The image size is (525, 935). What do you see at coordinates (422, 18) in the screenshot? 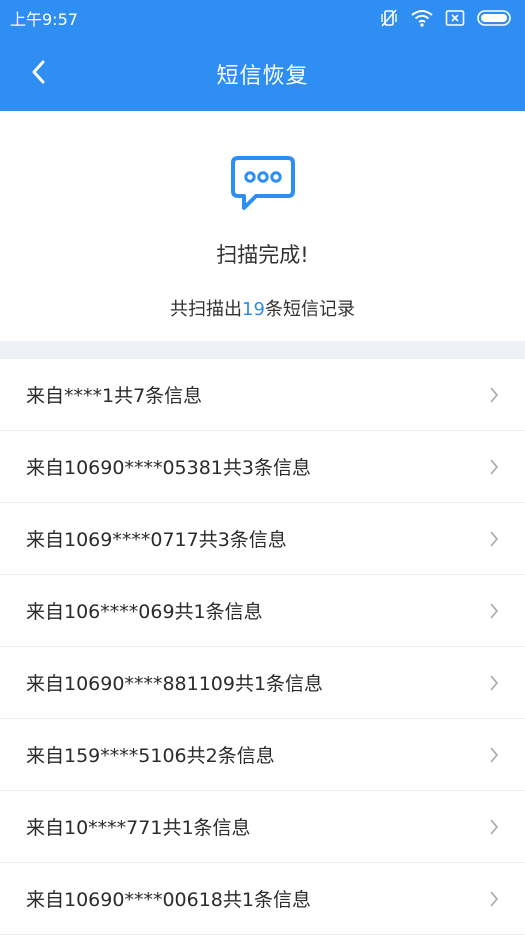
I see `wifi-icon` at bounding box center [422, 18].